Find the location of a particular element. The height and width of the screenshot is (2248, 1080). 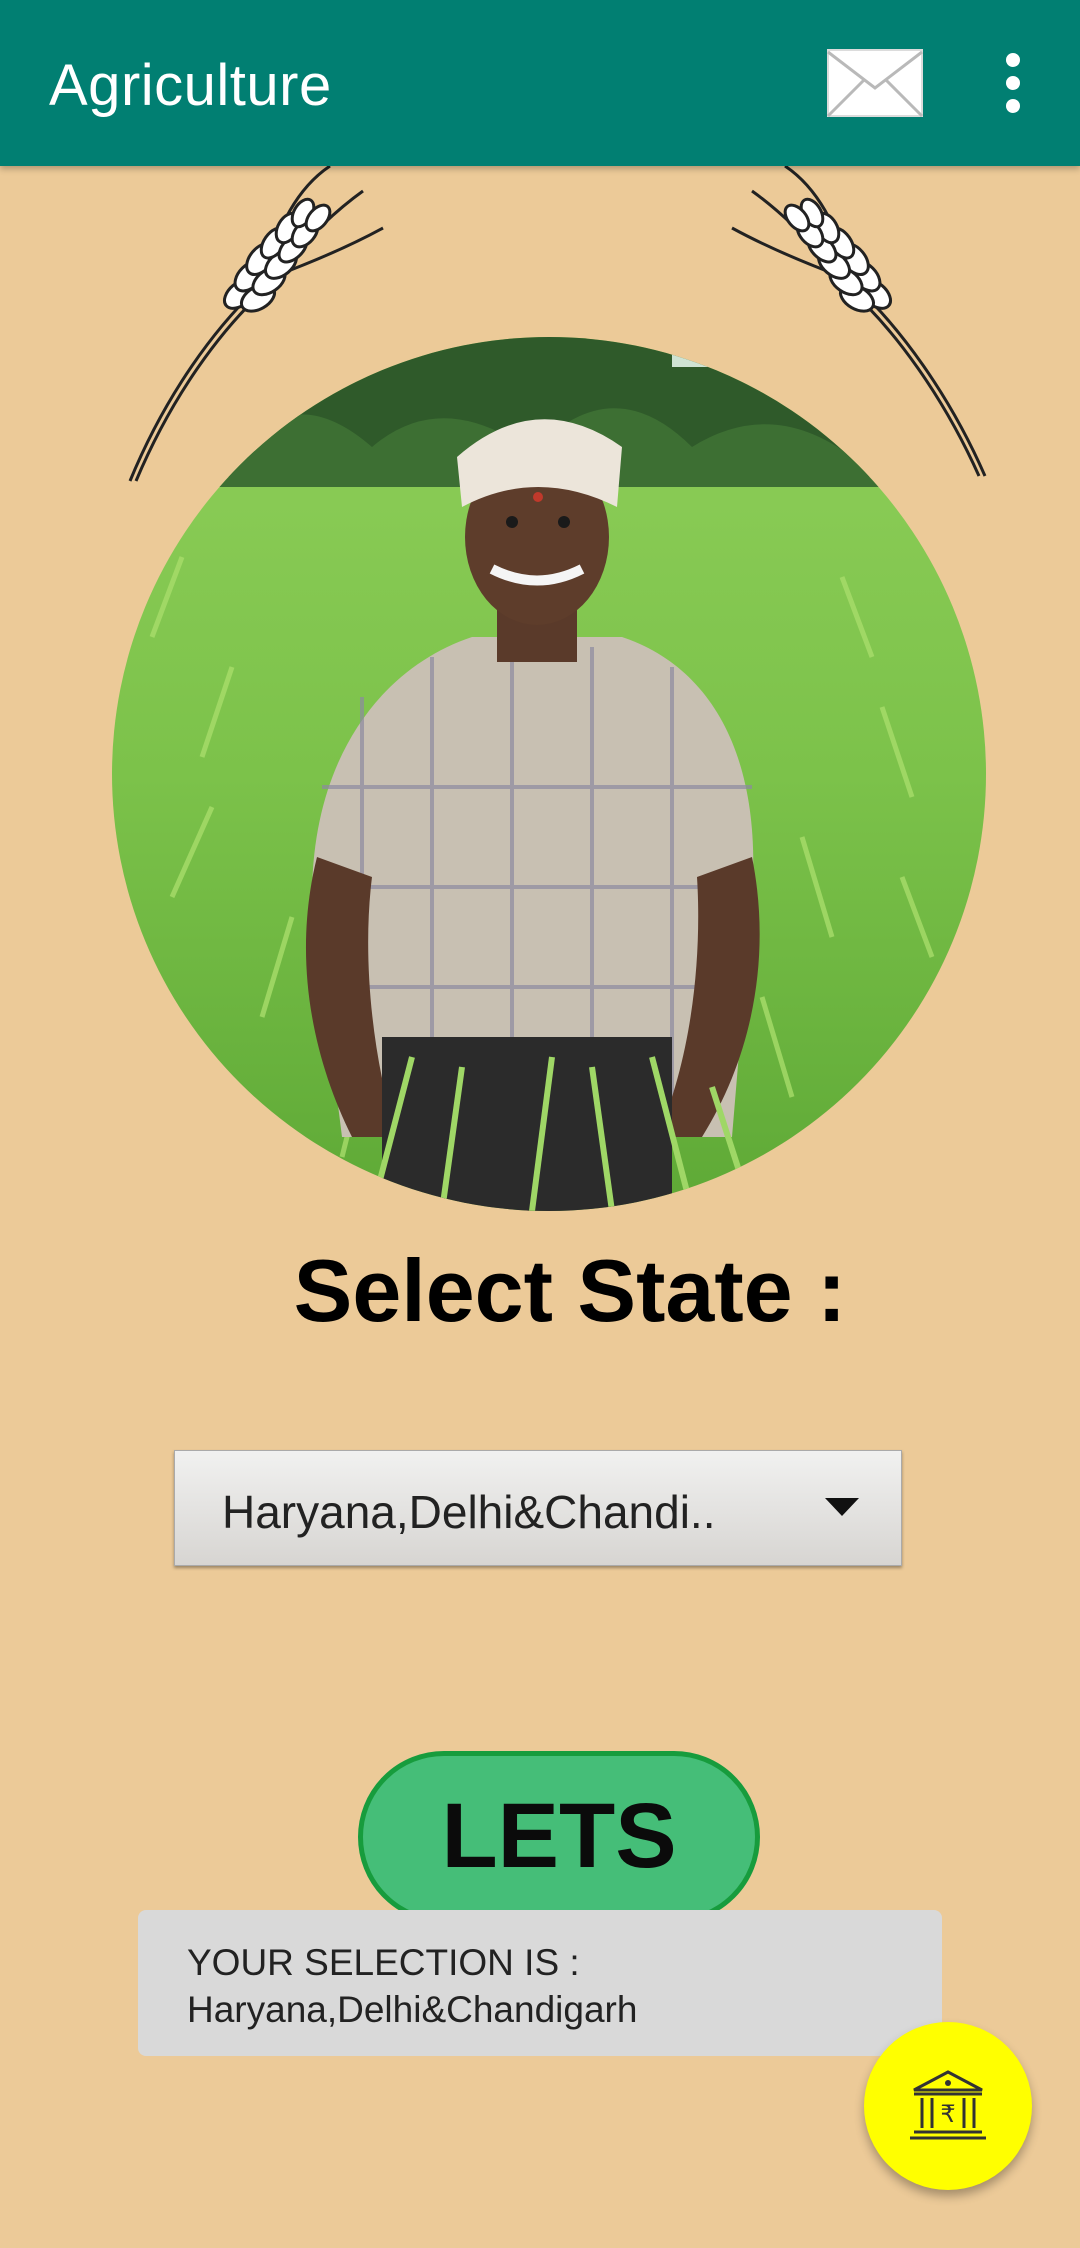

bank-rupee-icon: ₹ is located at coordinates (948, 2105).